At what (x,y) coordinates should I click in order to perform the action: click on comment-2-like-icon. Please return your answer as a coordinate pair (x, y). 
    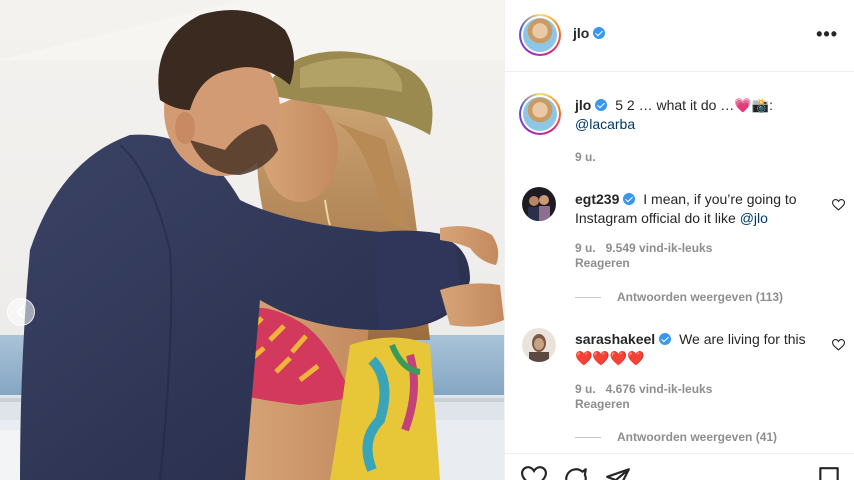
    Looking at the image, I should click on (838, 345).